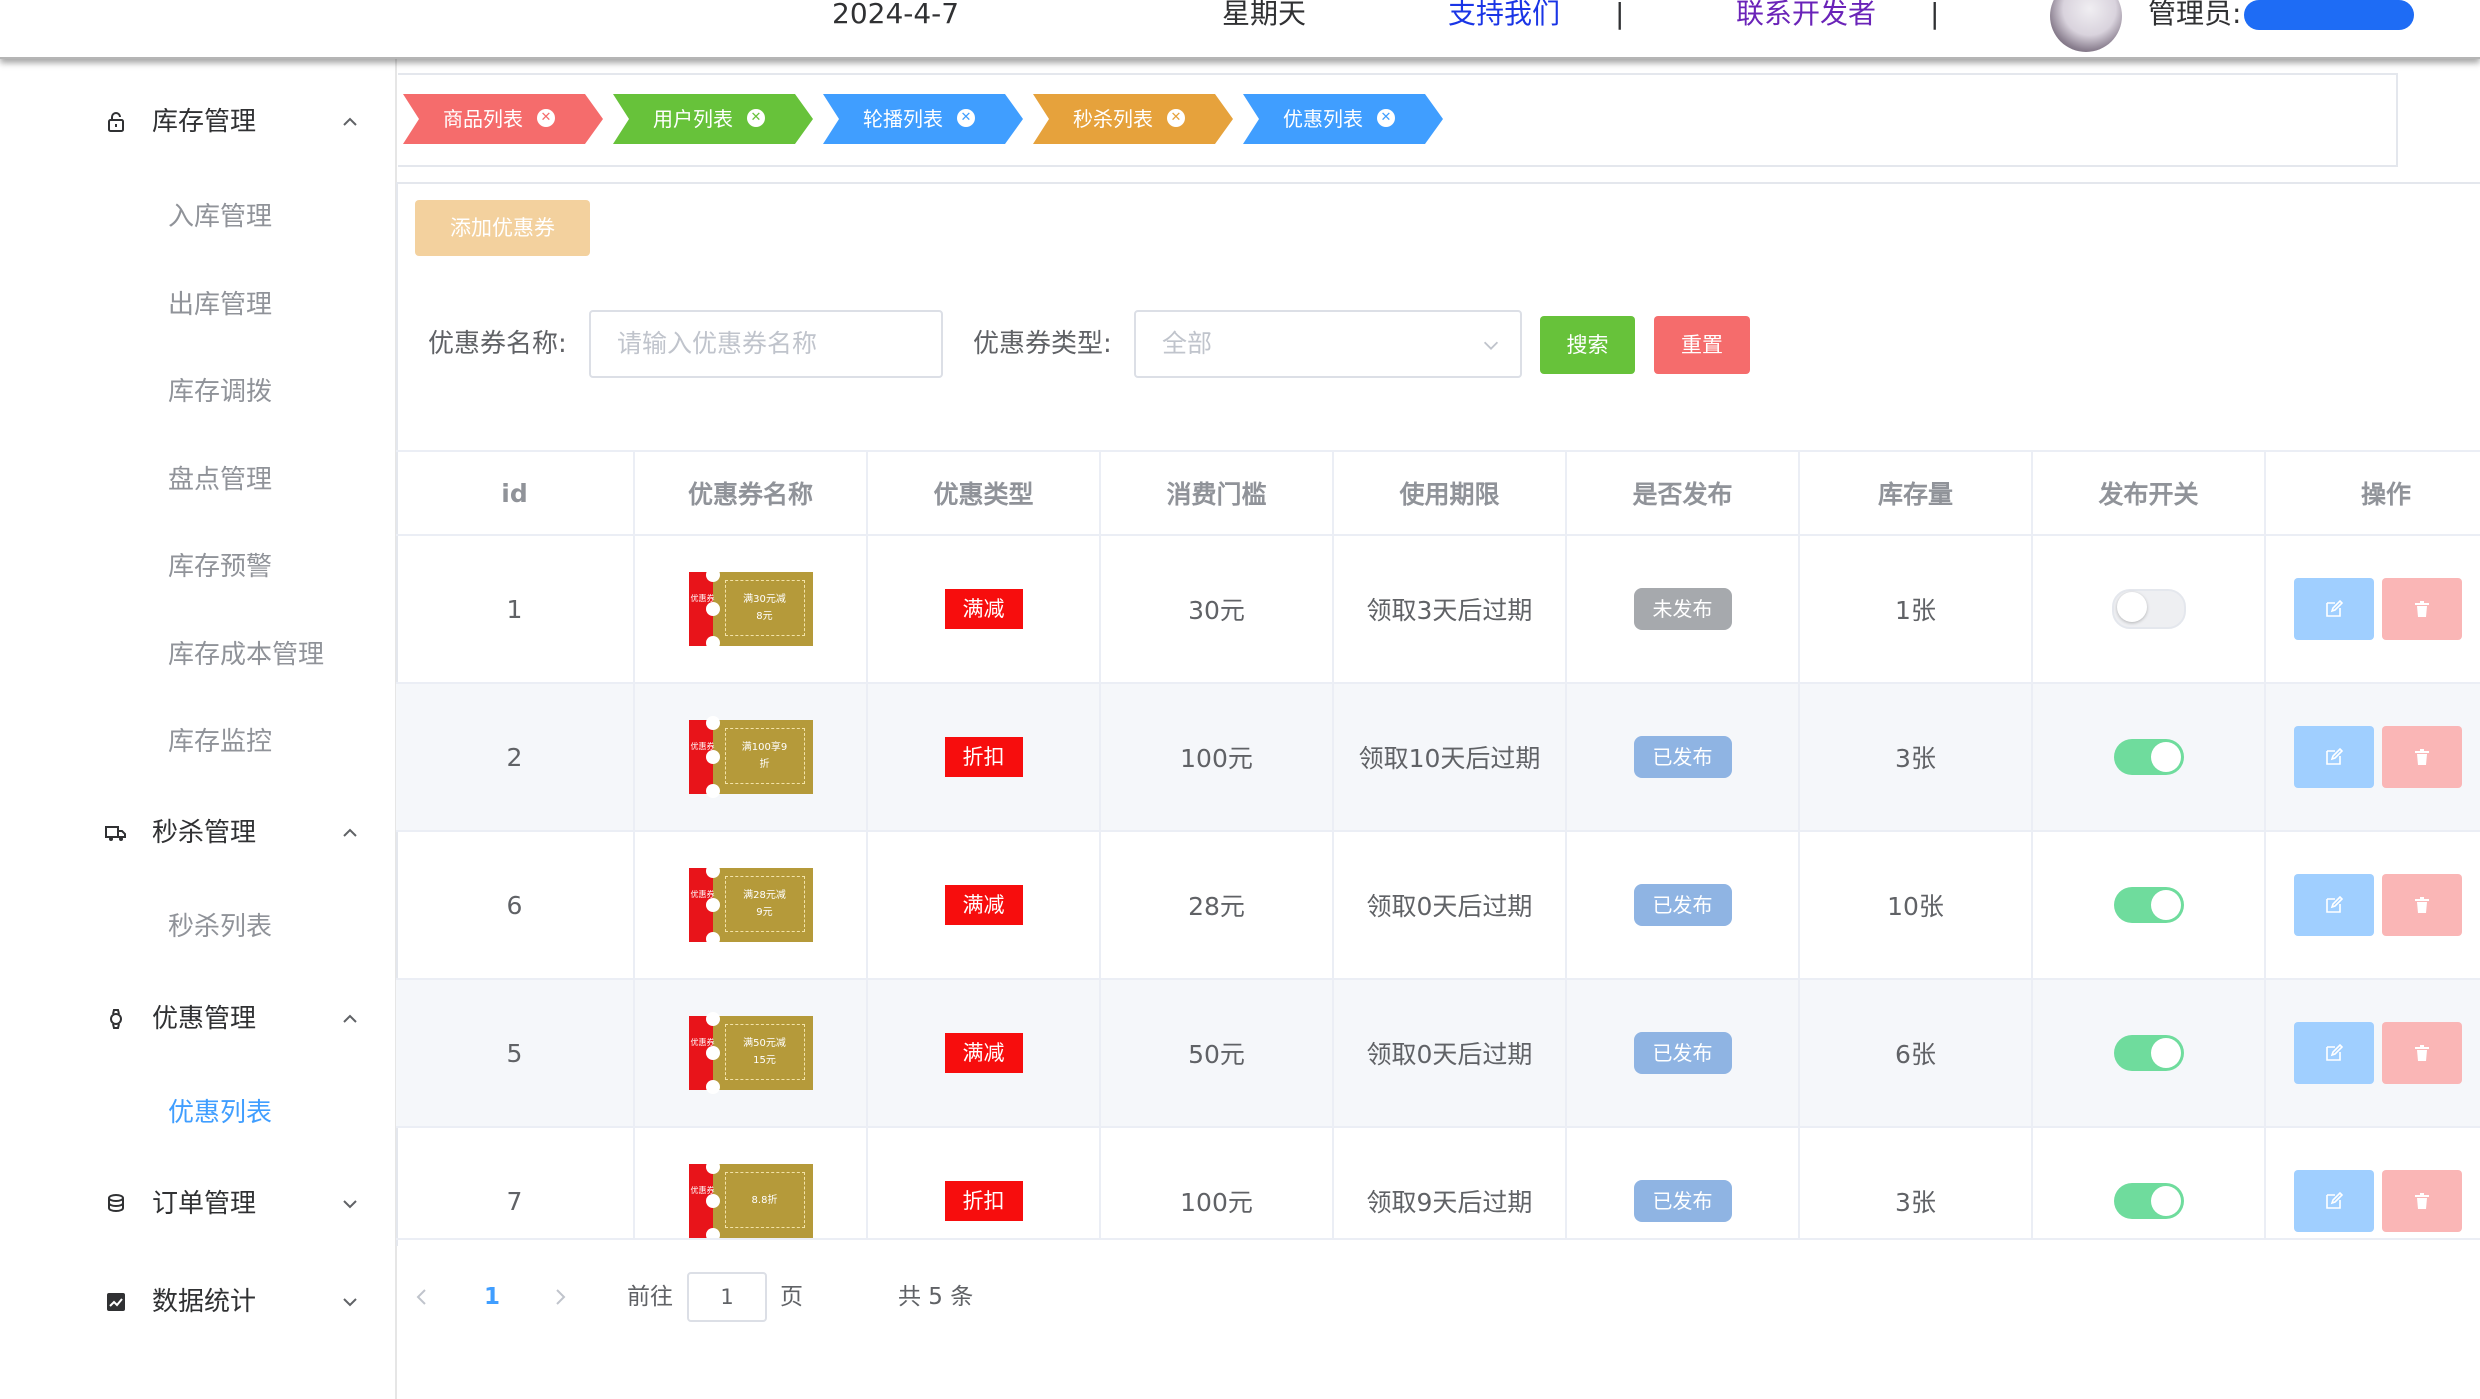 Image resolution: width=2480 pixels, height=1399 pixels. I want to click on cell-period: 领取10天后过期, so click(1450, 757).